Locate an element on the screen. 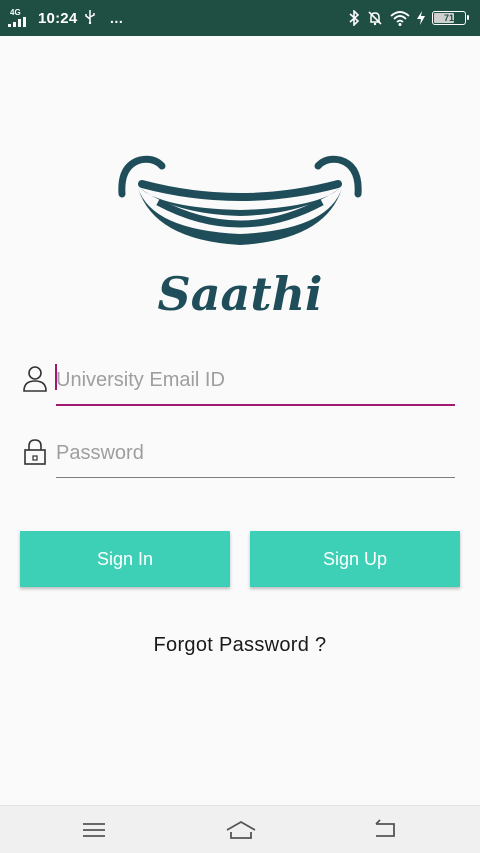 This screenshot has width=480, height=853. network-indicator: 4G is located at coordinates (20, 18).